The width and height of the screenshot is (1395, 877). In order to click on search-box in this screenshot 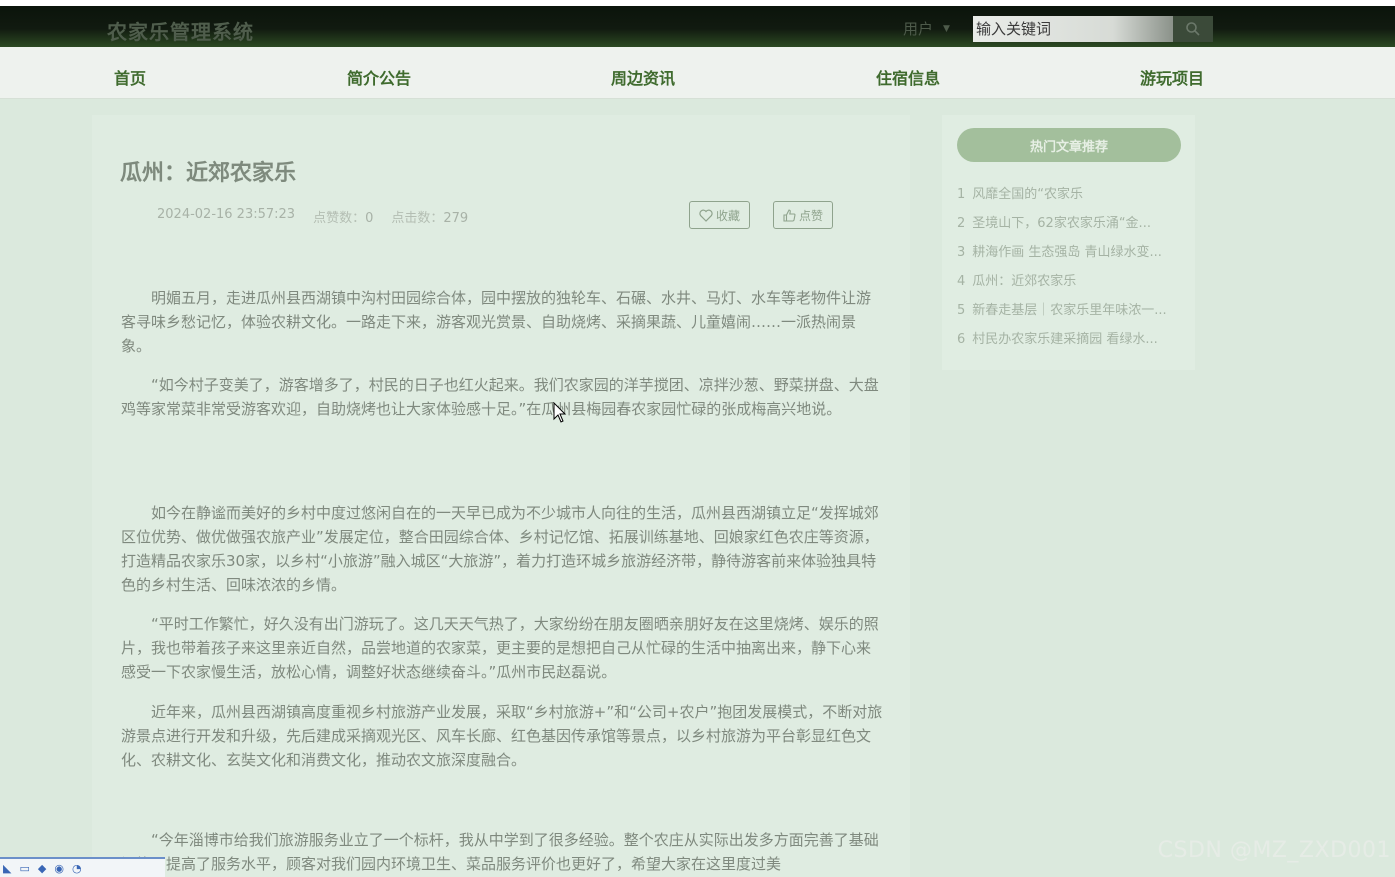, I will do `click(1093, 29)`.